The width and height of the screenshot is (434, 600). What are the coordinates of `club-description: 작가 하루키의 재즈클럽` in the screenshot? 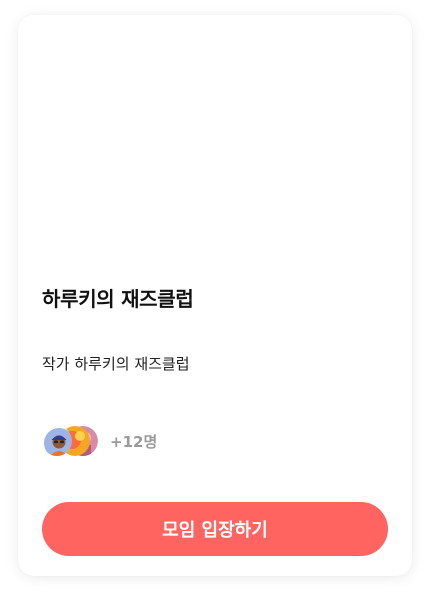 It's located at (116, 364).